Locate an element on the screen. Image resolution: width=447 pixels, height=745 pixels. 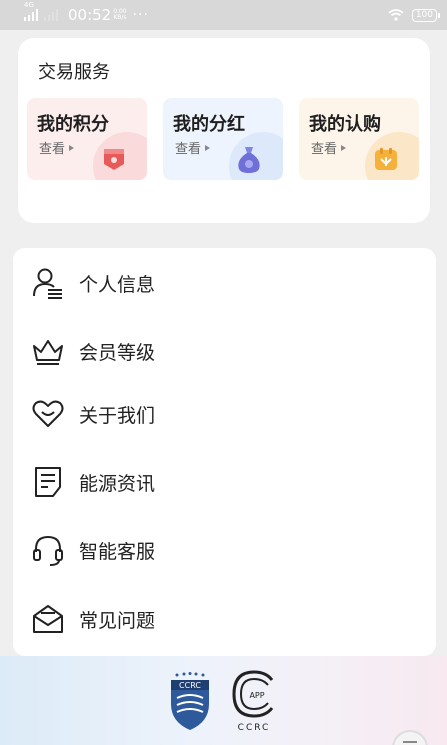
my-subscriptions-tile: 我的认购 查看 is located at coordinates (359, 139).